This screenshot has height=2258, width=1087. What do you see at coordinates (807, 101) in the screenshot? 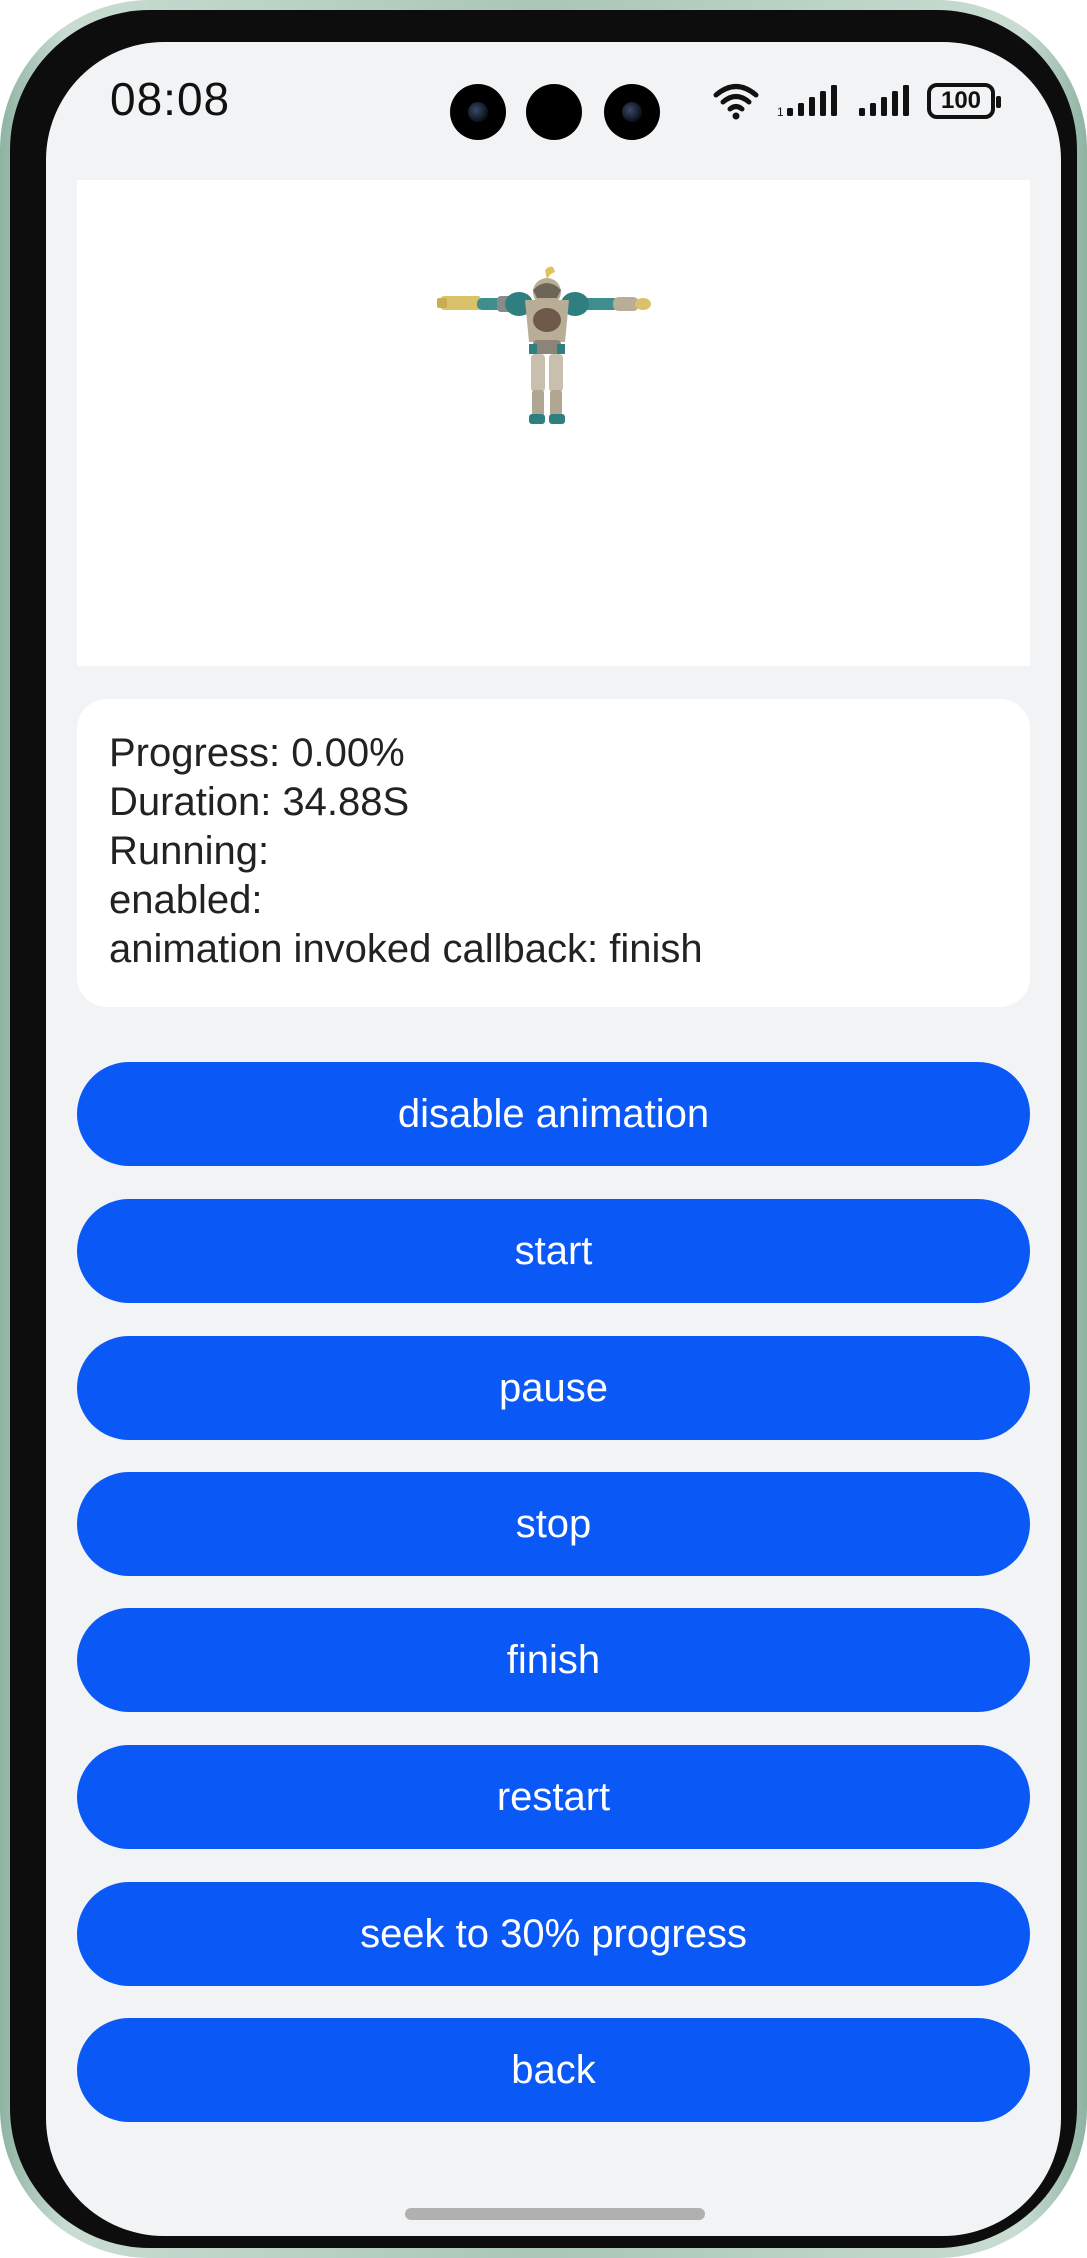
I see `signal-icon: 1` at bounding box center [807, 101].